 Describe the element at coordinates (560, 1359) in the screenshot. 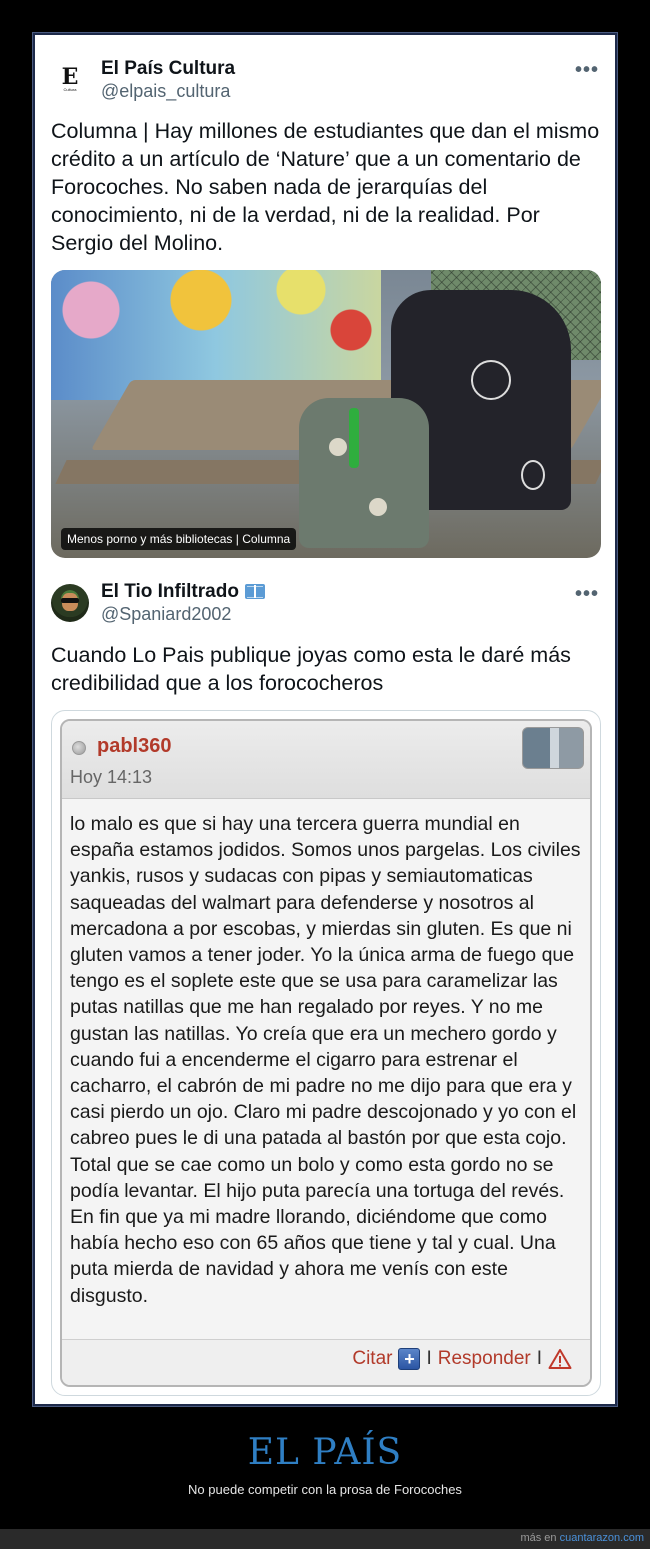

I see `report-warning-icon` at that location.